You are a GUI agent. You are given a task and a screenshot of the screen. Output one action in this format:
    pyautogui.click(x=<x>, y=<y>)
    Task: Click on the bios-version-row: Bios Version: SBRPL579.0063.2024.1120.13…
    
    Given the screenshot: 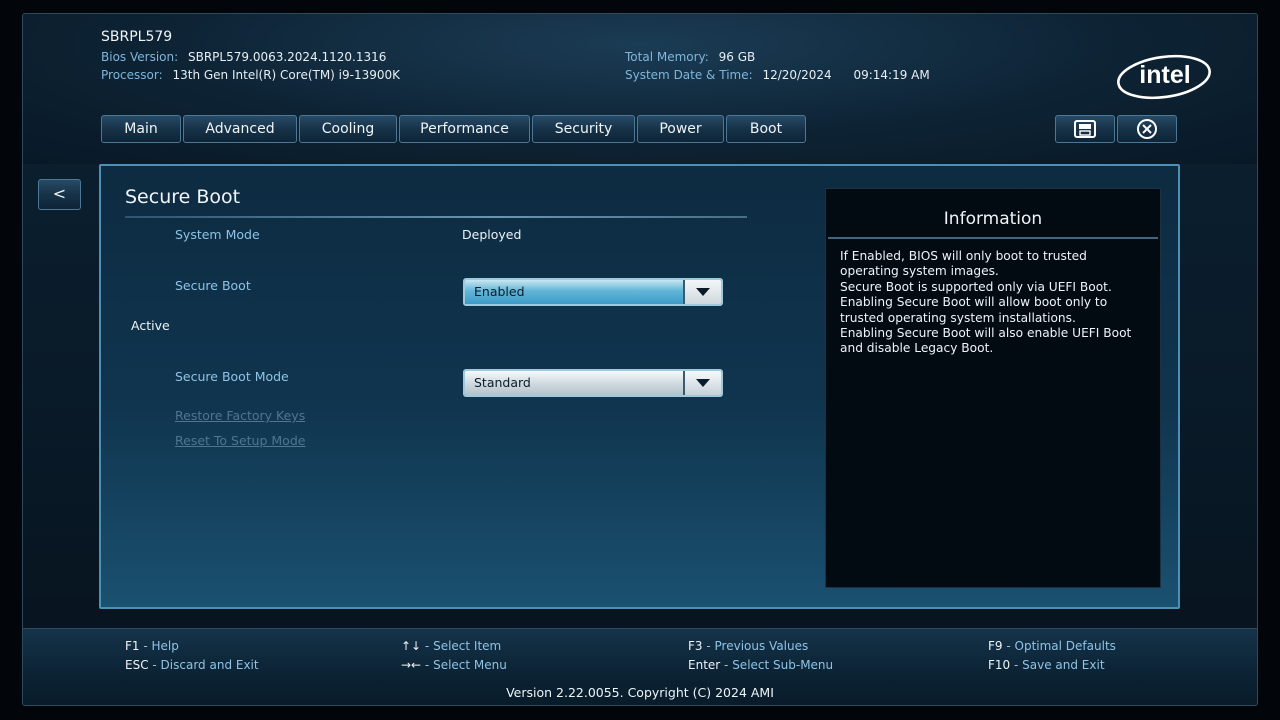 What is the action you would take?
    pyautogui.click(x=243, y=57)
    